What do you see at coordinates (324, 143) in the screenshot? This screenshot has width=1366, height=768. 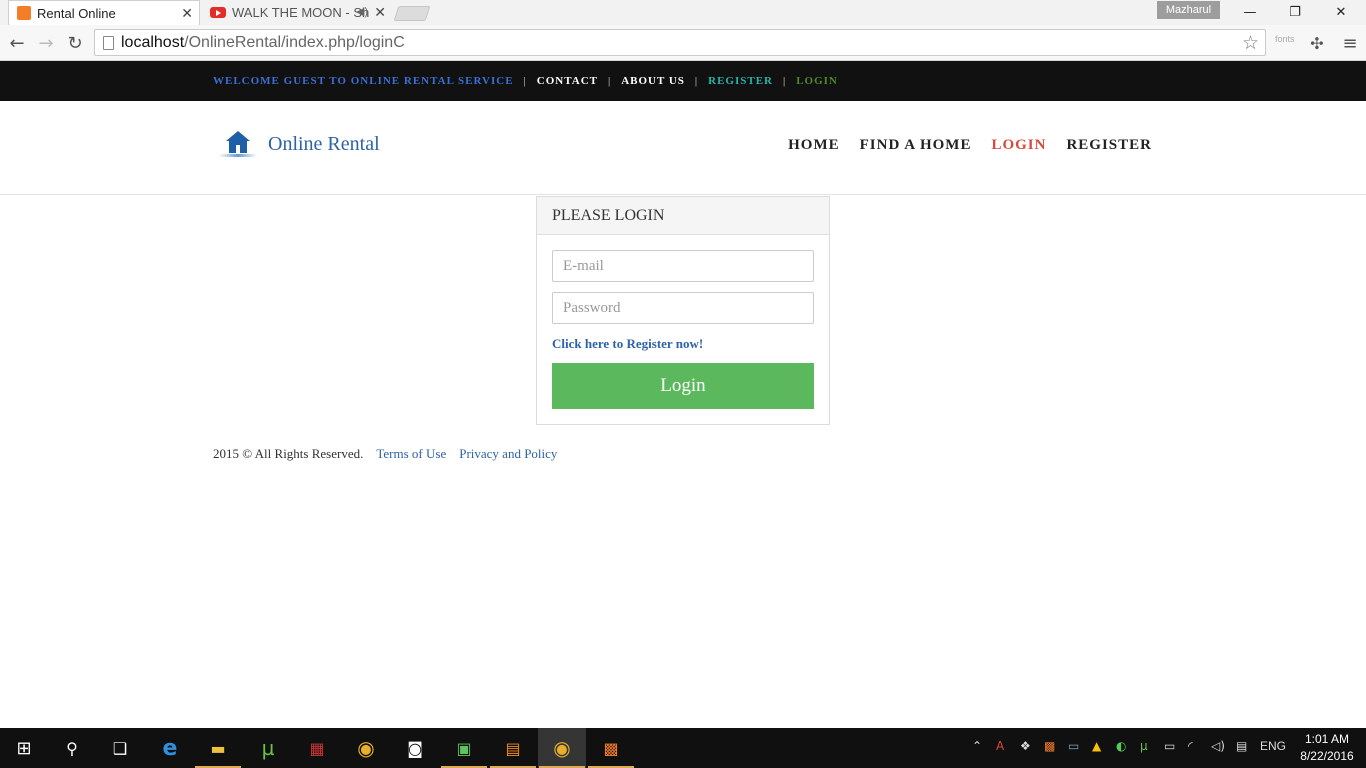 I see `brand-name: Online Rental` at bounding box center [324, 143].